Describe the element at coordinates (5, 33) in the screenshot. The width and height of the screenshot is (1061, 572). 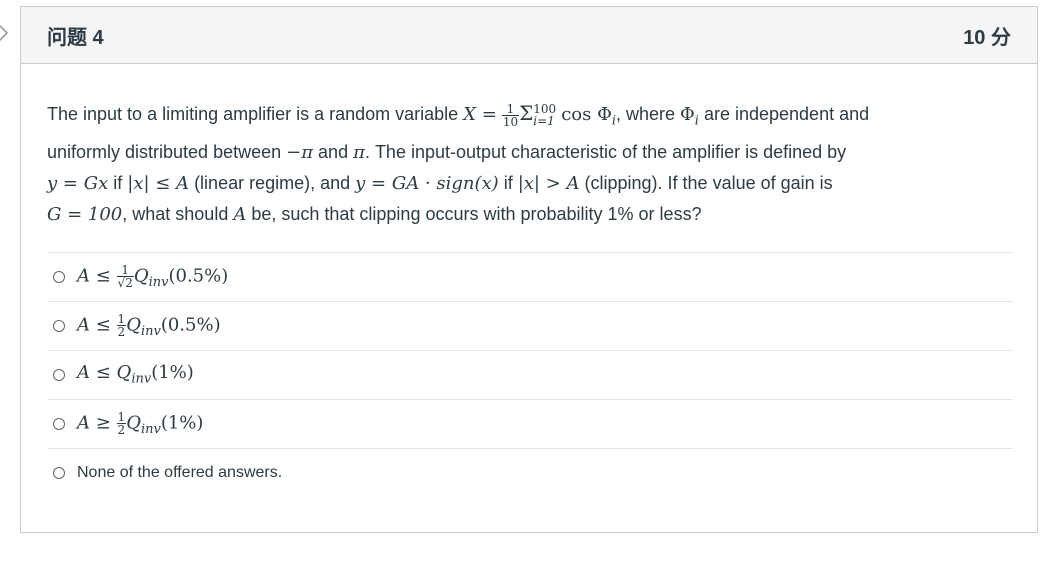
I see `chevron-right-icon` at that location.